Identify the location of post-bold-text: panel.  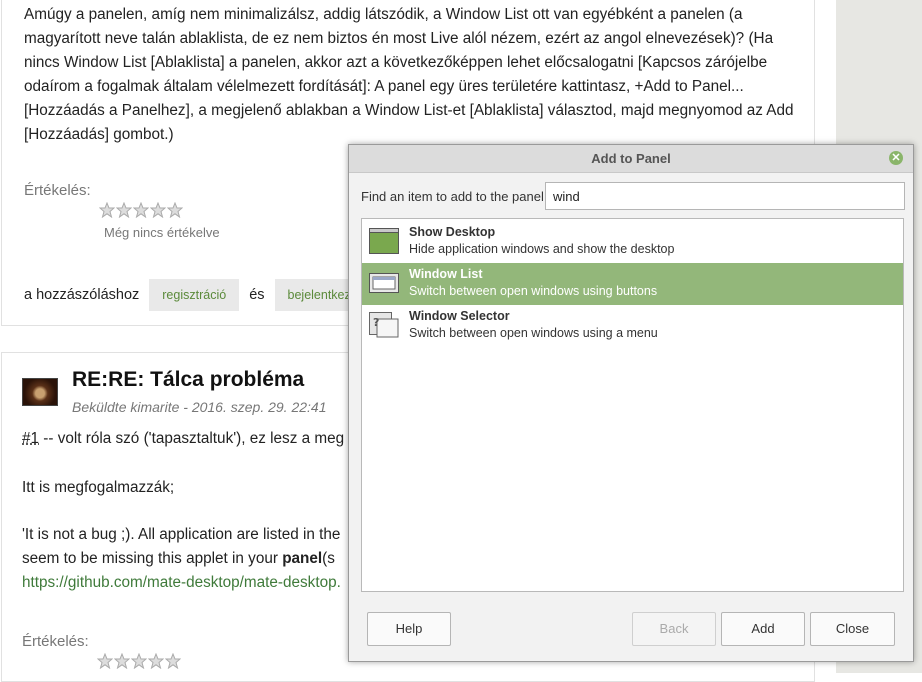
(302, 558).